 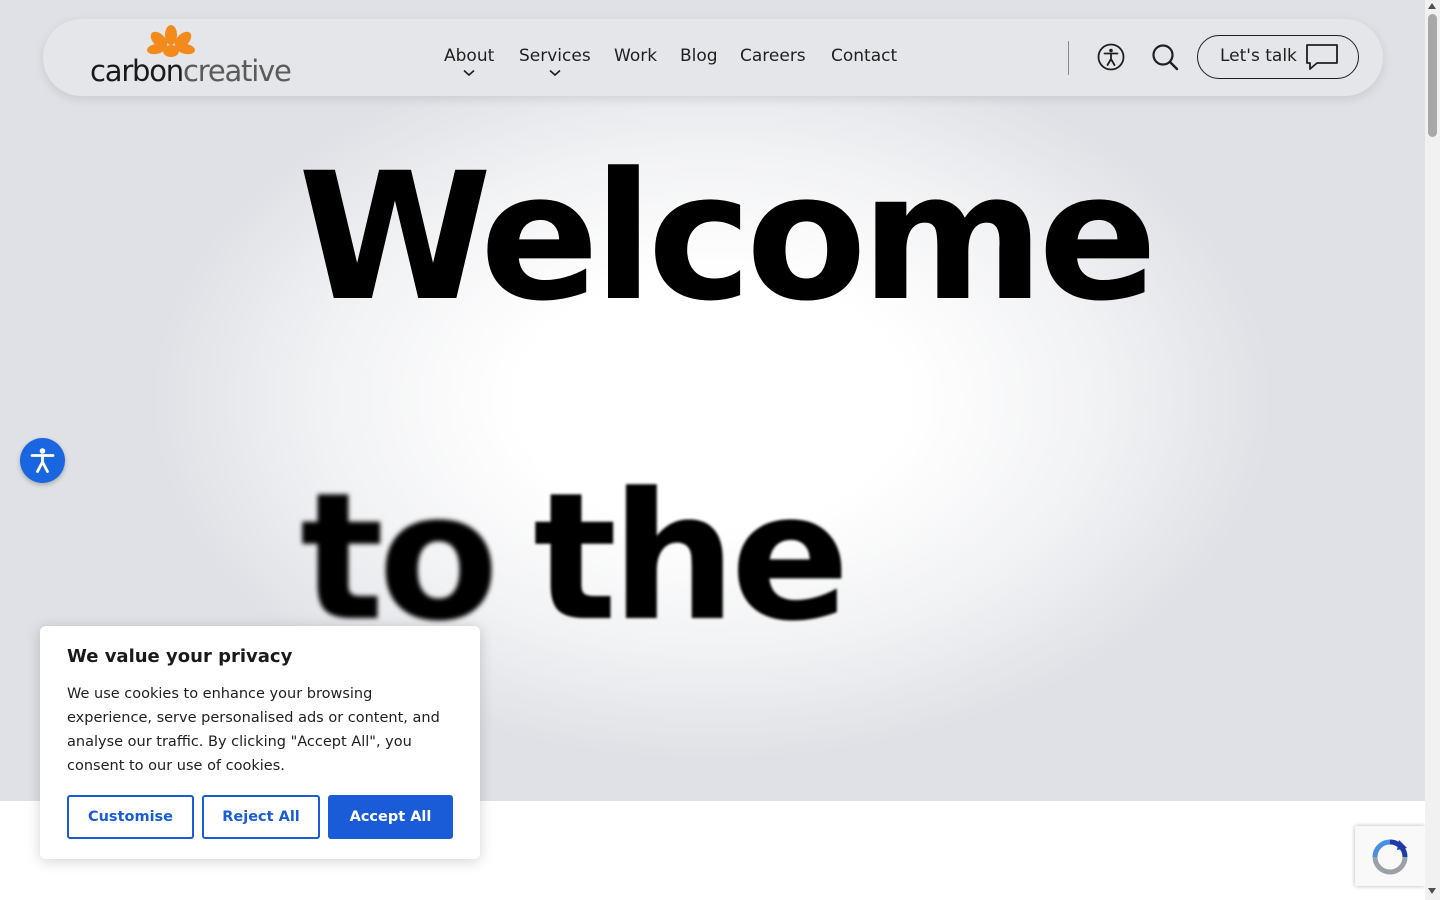 I want to click on lets-talk-label: Let's talk, so click(x=1258, y=56).